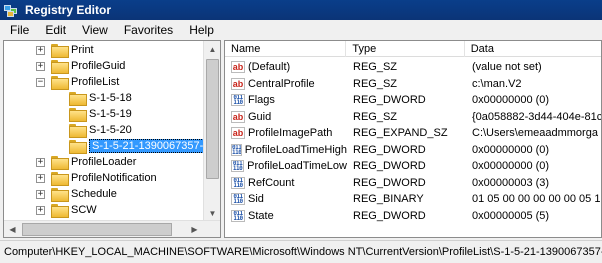 Image resolution: width=602 pixels, height=263 pixels. What do you see at coordinates (11, 10) in the screenshot?
I see `registry-app-icon` at bounding box center [11, 10].